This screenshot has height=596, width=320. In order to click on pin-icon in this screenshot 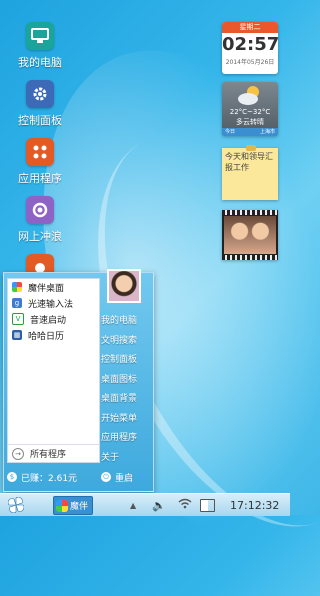, I will do `click(251, 148)`.